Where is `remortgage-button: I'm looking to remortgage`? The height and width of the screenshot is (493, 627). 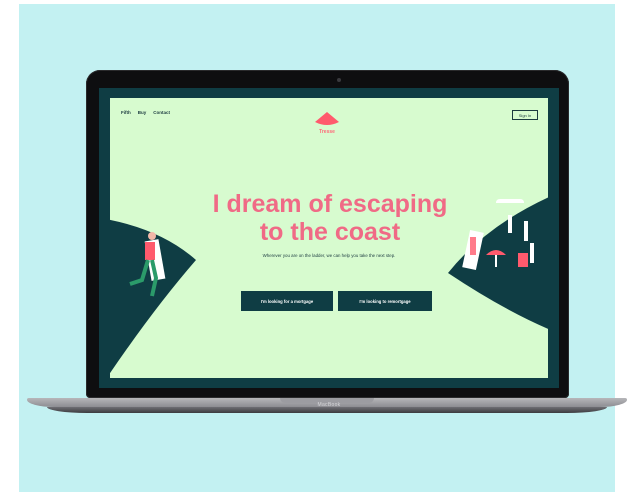
remortgage-button: I'm looking to remortgage is located at coordinates (385, 301).